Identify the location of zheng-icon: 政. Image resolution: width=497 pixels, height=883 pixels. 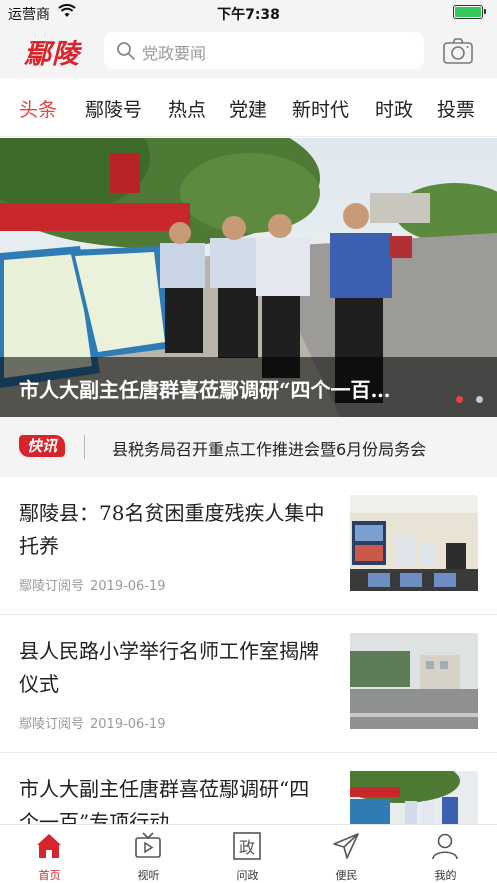
(247, 846).